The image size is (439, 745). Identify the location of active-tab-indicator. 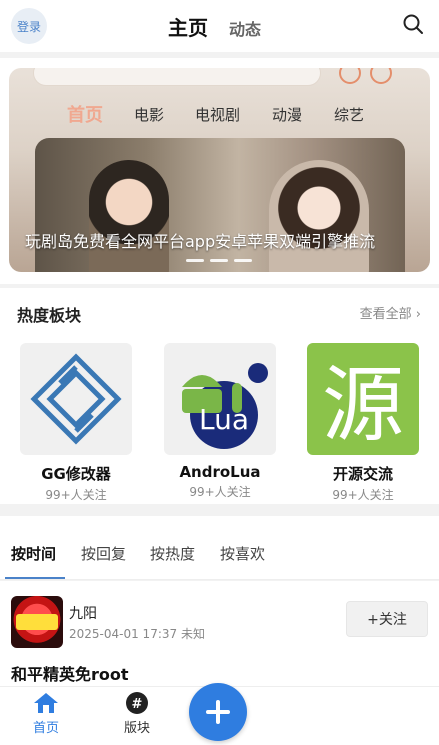
(35, 578).